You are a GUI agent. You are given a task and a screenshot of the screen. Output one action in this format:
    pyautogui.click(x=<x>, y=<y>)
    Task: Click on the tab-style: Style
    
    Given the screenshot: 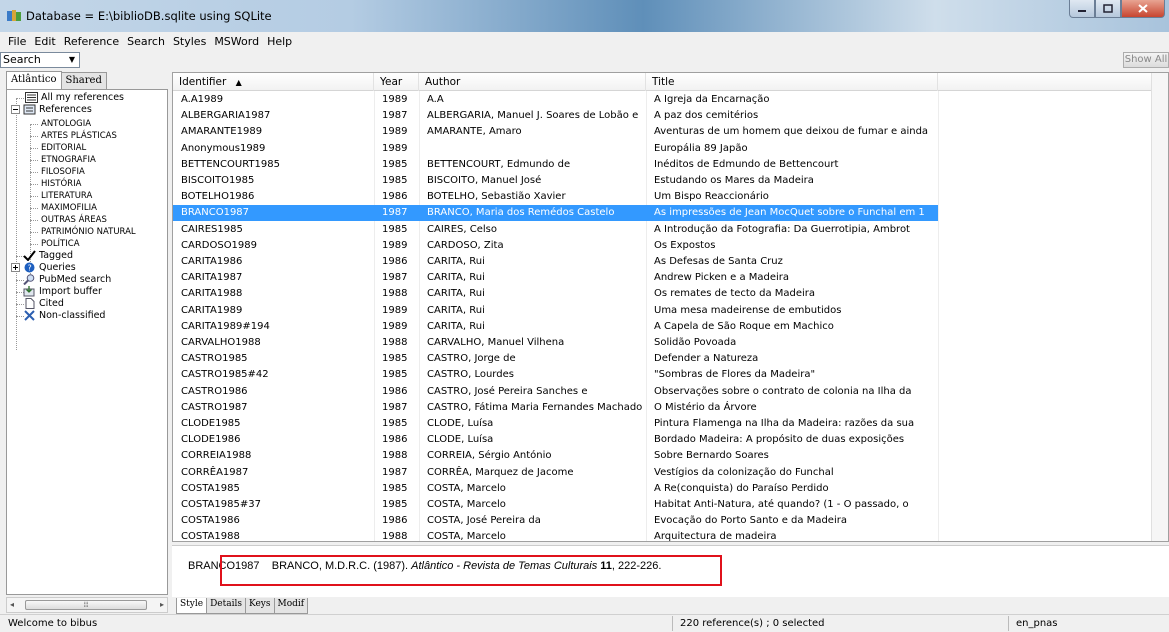 What is the action you would take?
    pyautogui.click(x=192, y=606)
    